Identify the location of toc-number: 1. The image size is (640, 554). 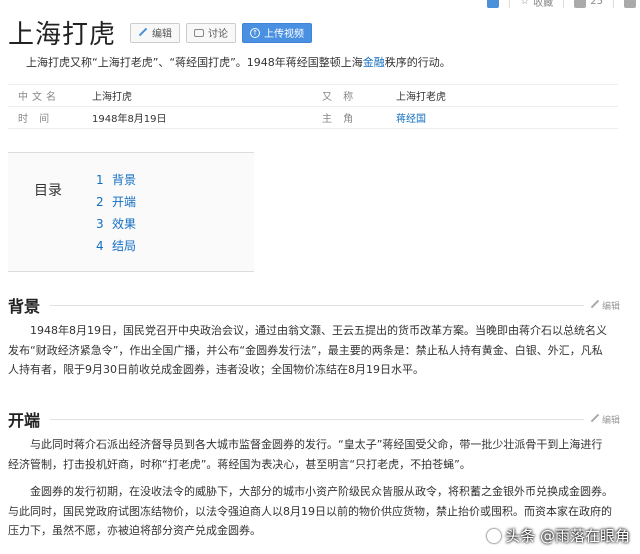
(100, 180).